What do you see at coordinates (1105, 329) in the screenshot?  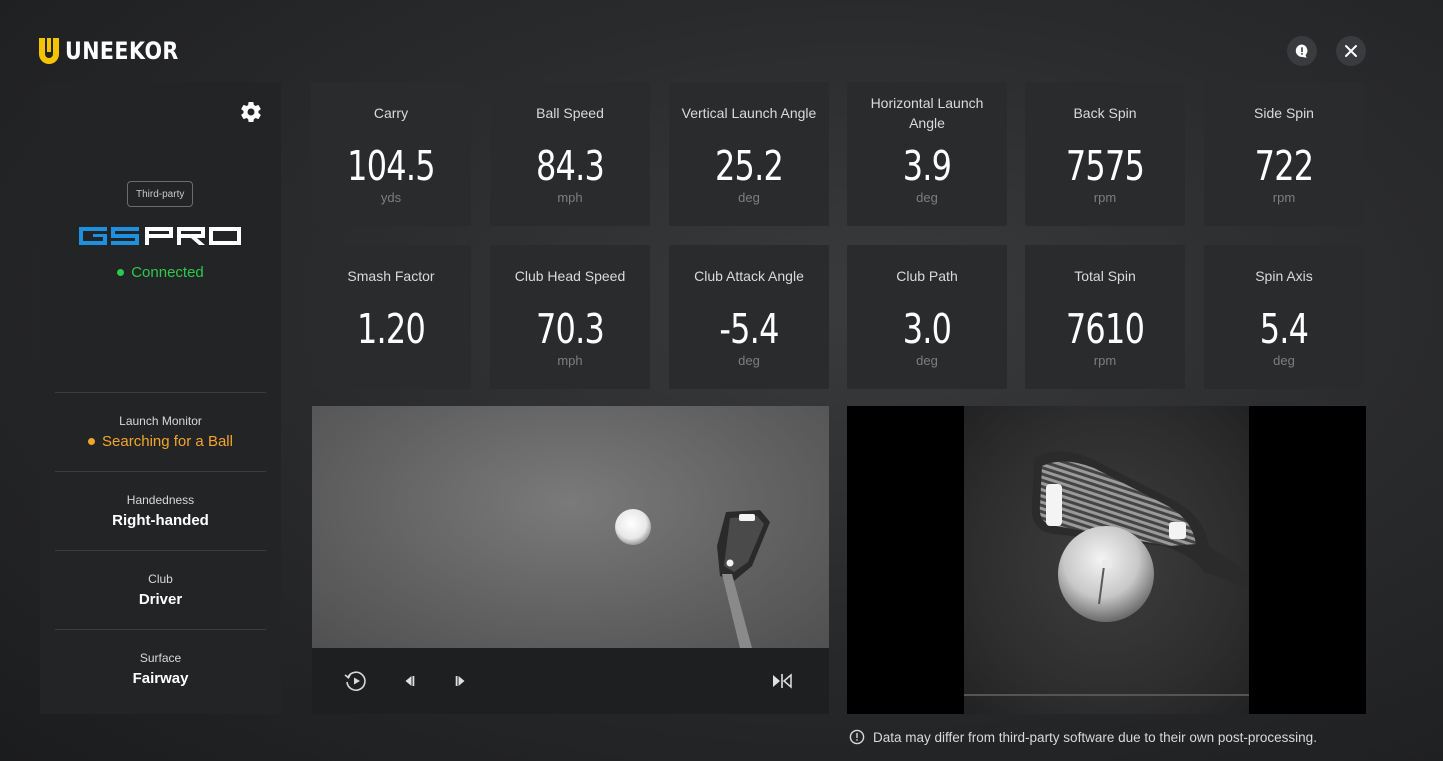 I see `metric-value: 7610` at bounding box center [1105, 329].